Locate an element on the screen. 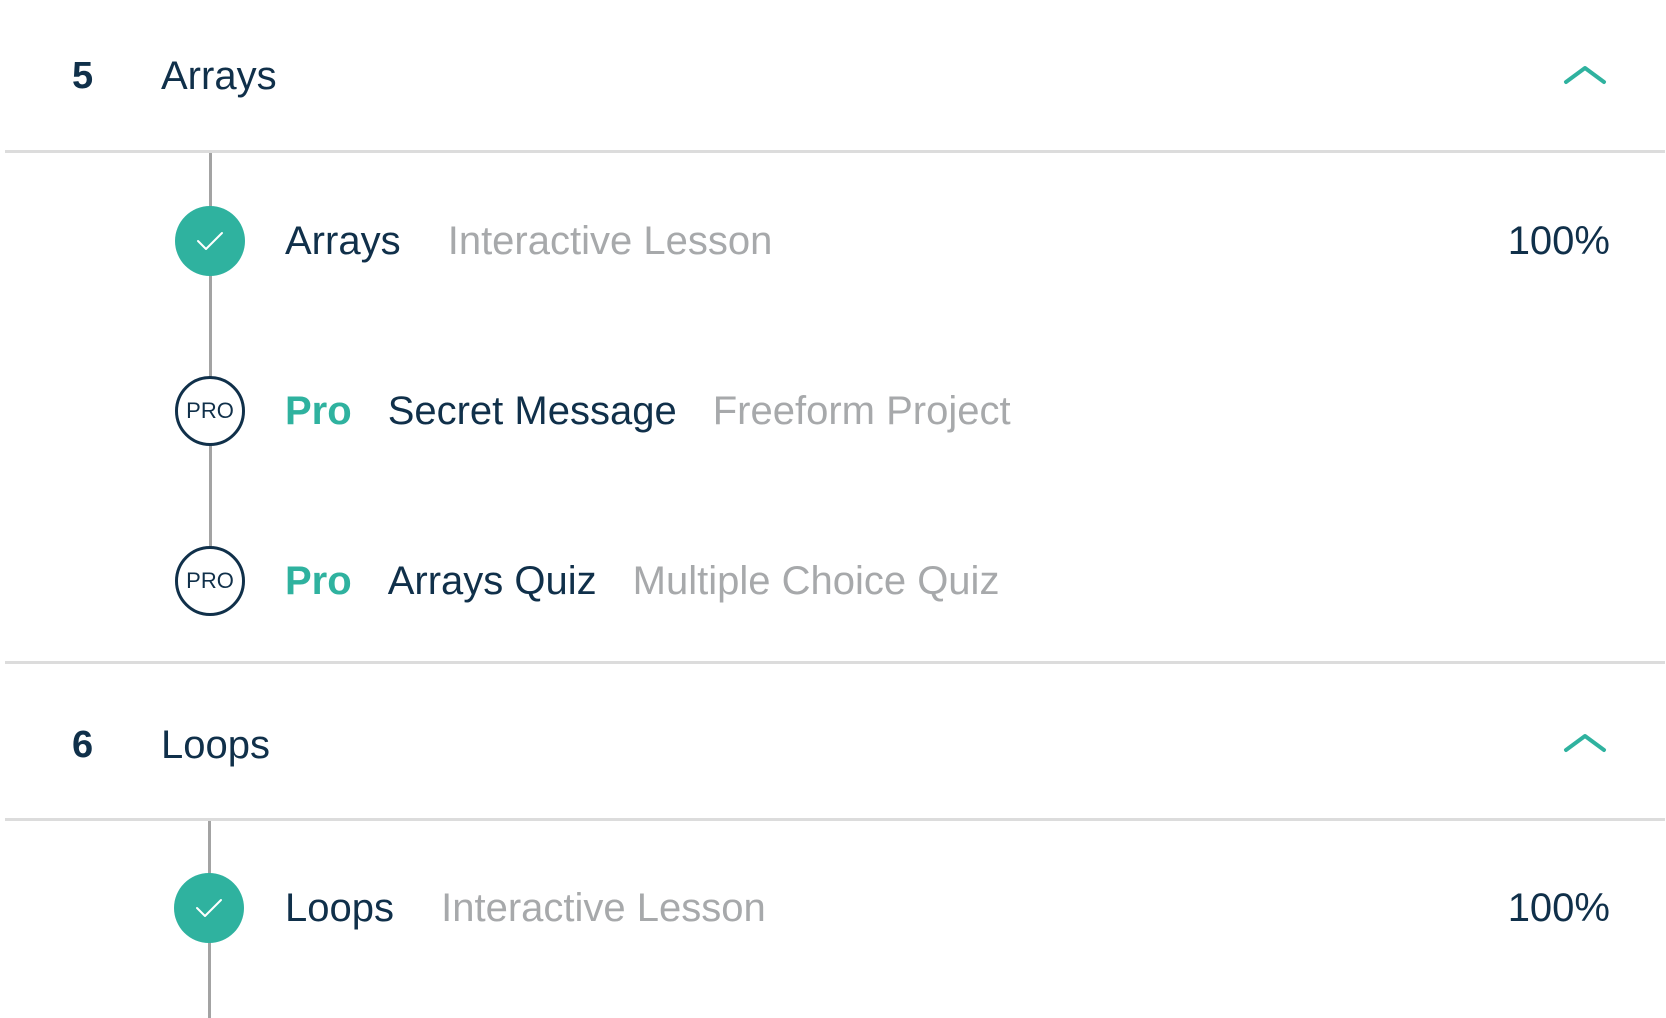 The image size is (1666, 1018). list-item: PRO Pro Arrays Quiz Multiple Choice Quiz is located at coordinates (890, 580).